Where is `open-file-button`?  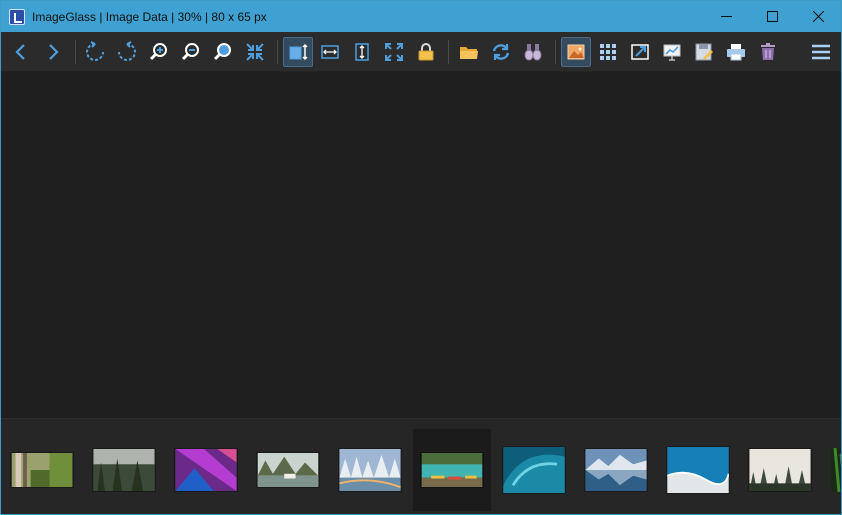 open-file-button is located at coordinates (469, 52).